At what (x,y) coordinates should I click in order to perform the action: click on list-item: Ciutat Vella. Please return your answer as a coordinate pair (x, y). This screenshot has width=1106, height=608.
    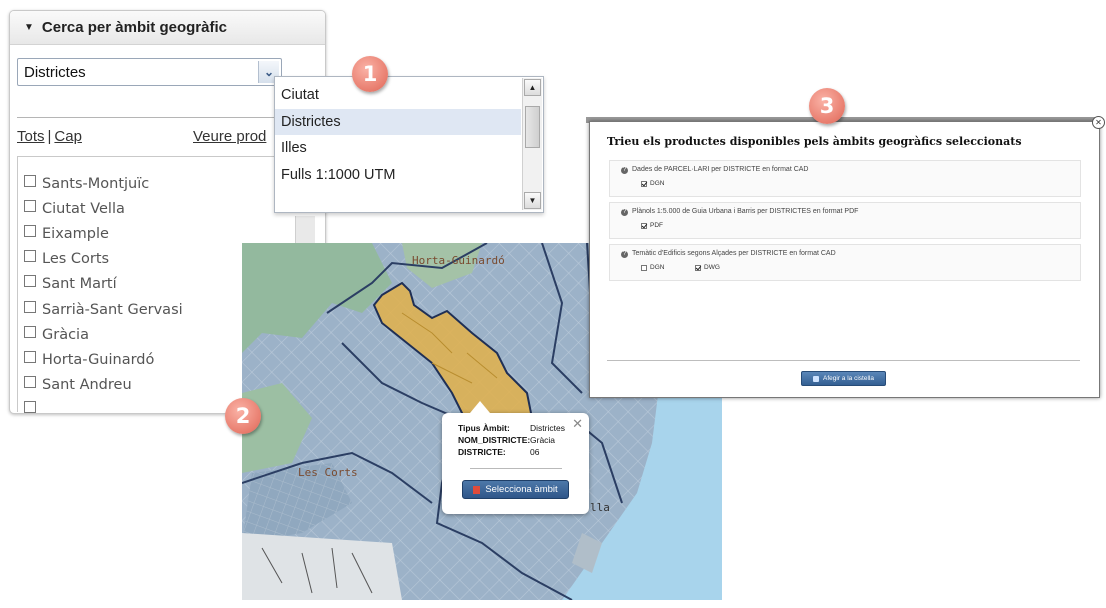
    Looking at the image, I should click on (103, 208).